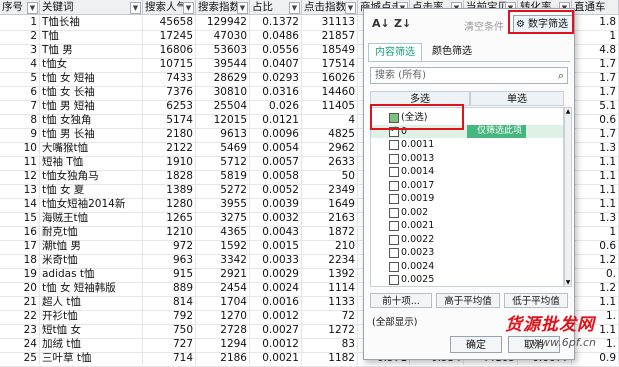 The image size is (619, 367). I want to click on table-cell: 0.0016, so click(276, 302).